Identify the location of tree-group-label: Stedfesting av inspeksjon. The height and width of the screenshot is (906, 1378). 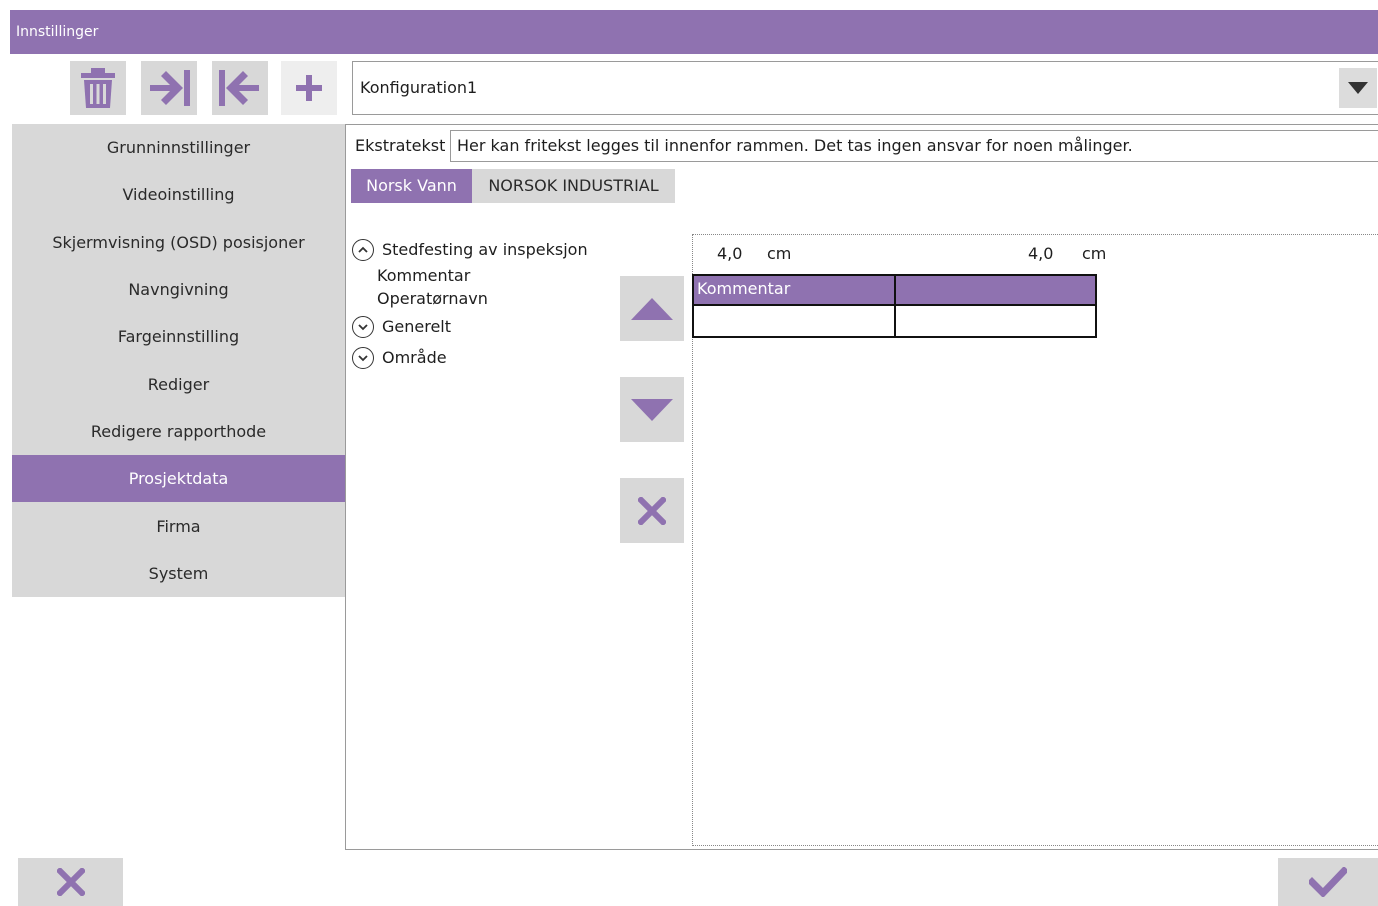
(485, 249).